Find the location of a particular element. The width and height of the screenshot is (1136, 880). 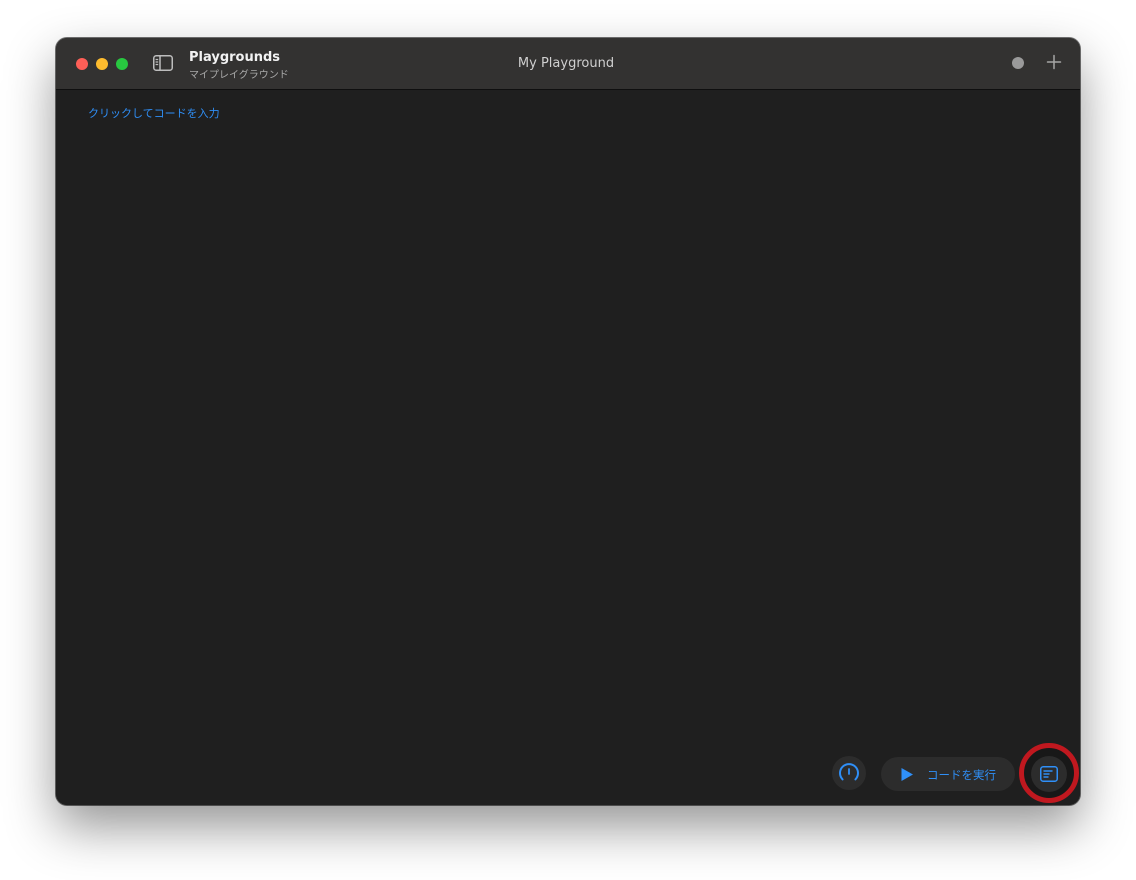

status-dot-icon is located at coordinates (1018, 63).